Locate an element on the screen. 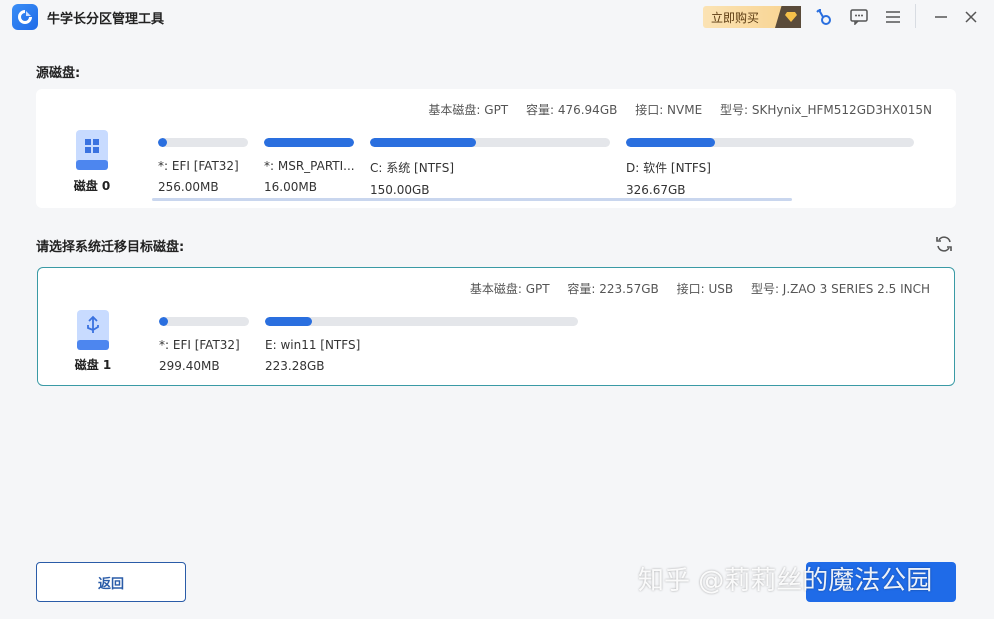  target-disk-name: 磁盘 1 is located at coordinates (93, 365).